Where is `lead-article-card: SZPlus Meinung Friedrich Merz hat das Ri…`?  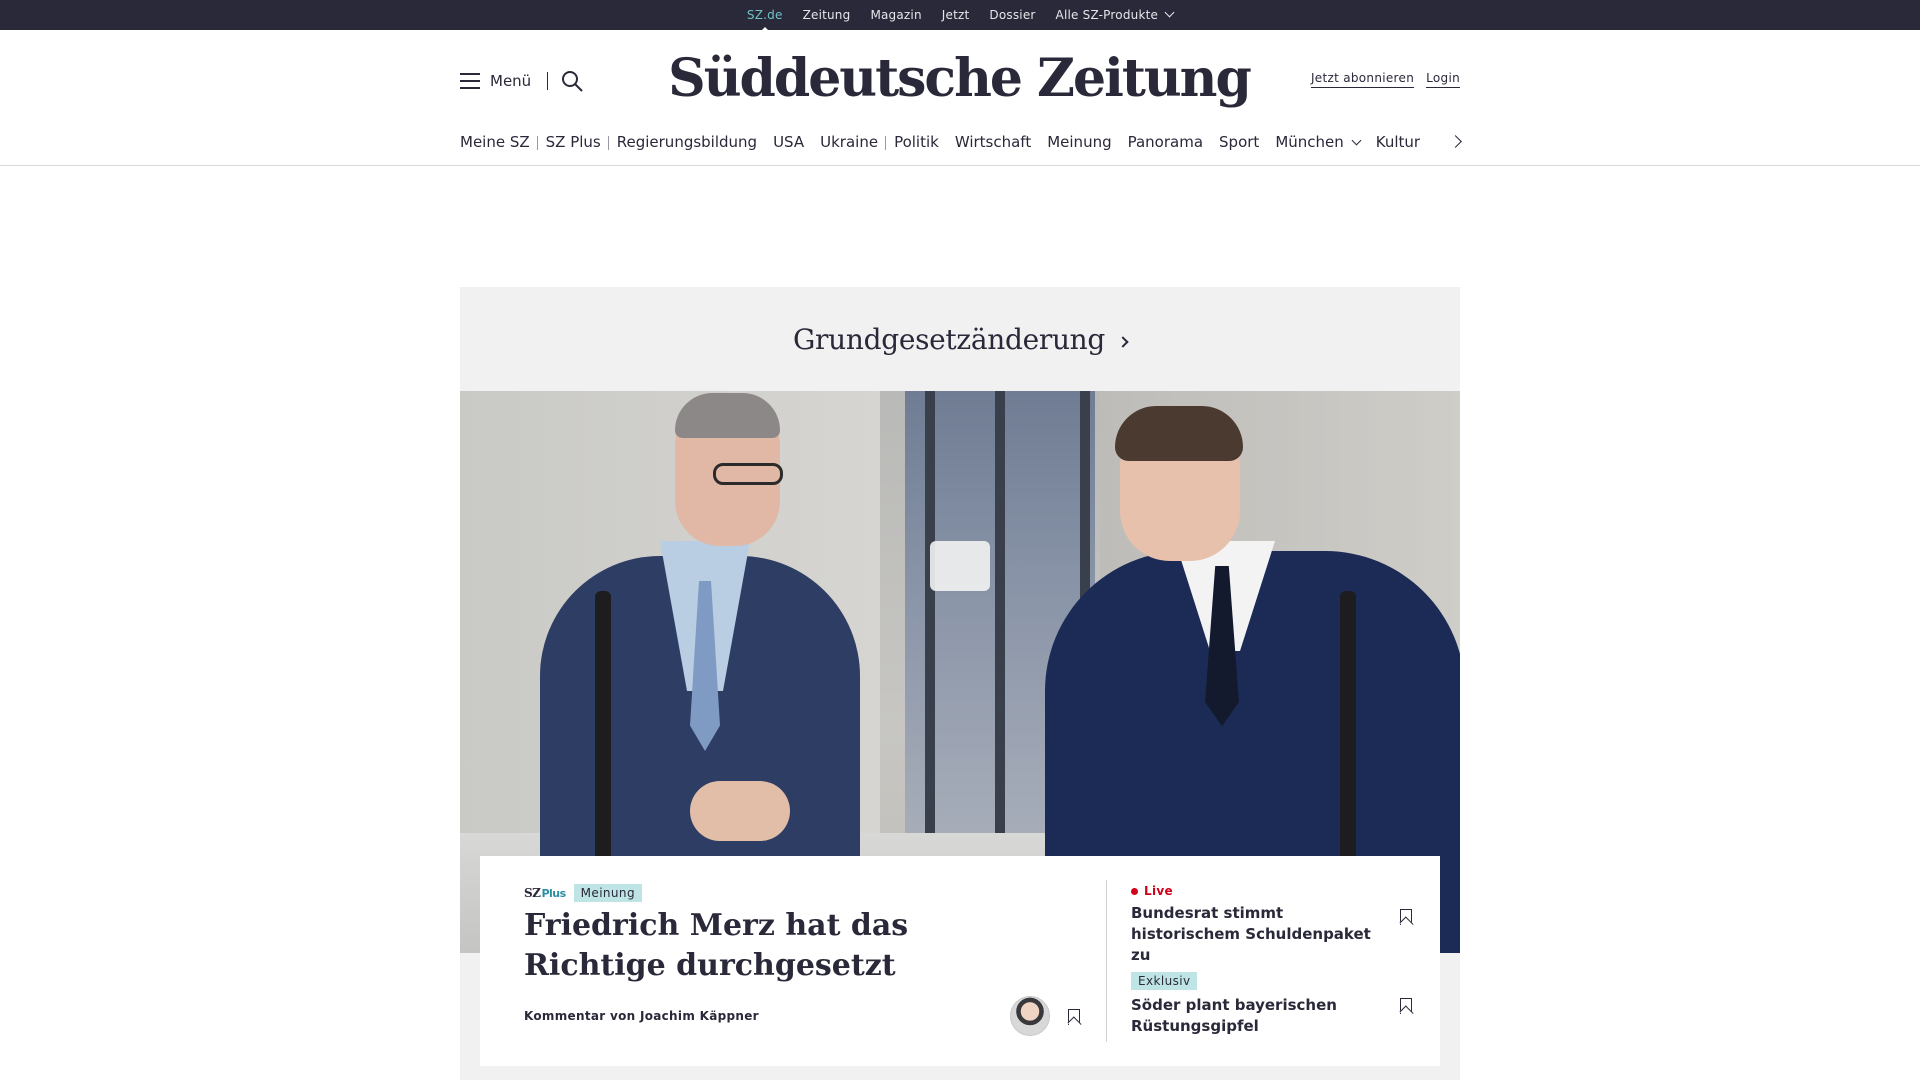 lead-article-card: SZPlus Meinung Friedrich Merz hat das Ri… is located at coordinates (960, 961).